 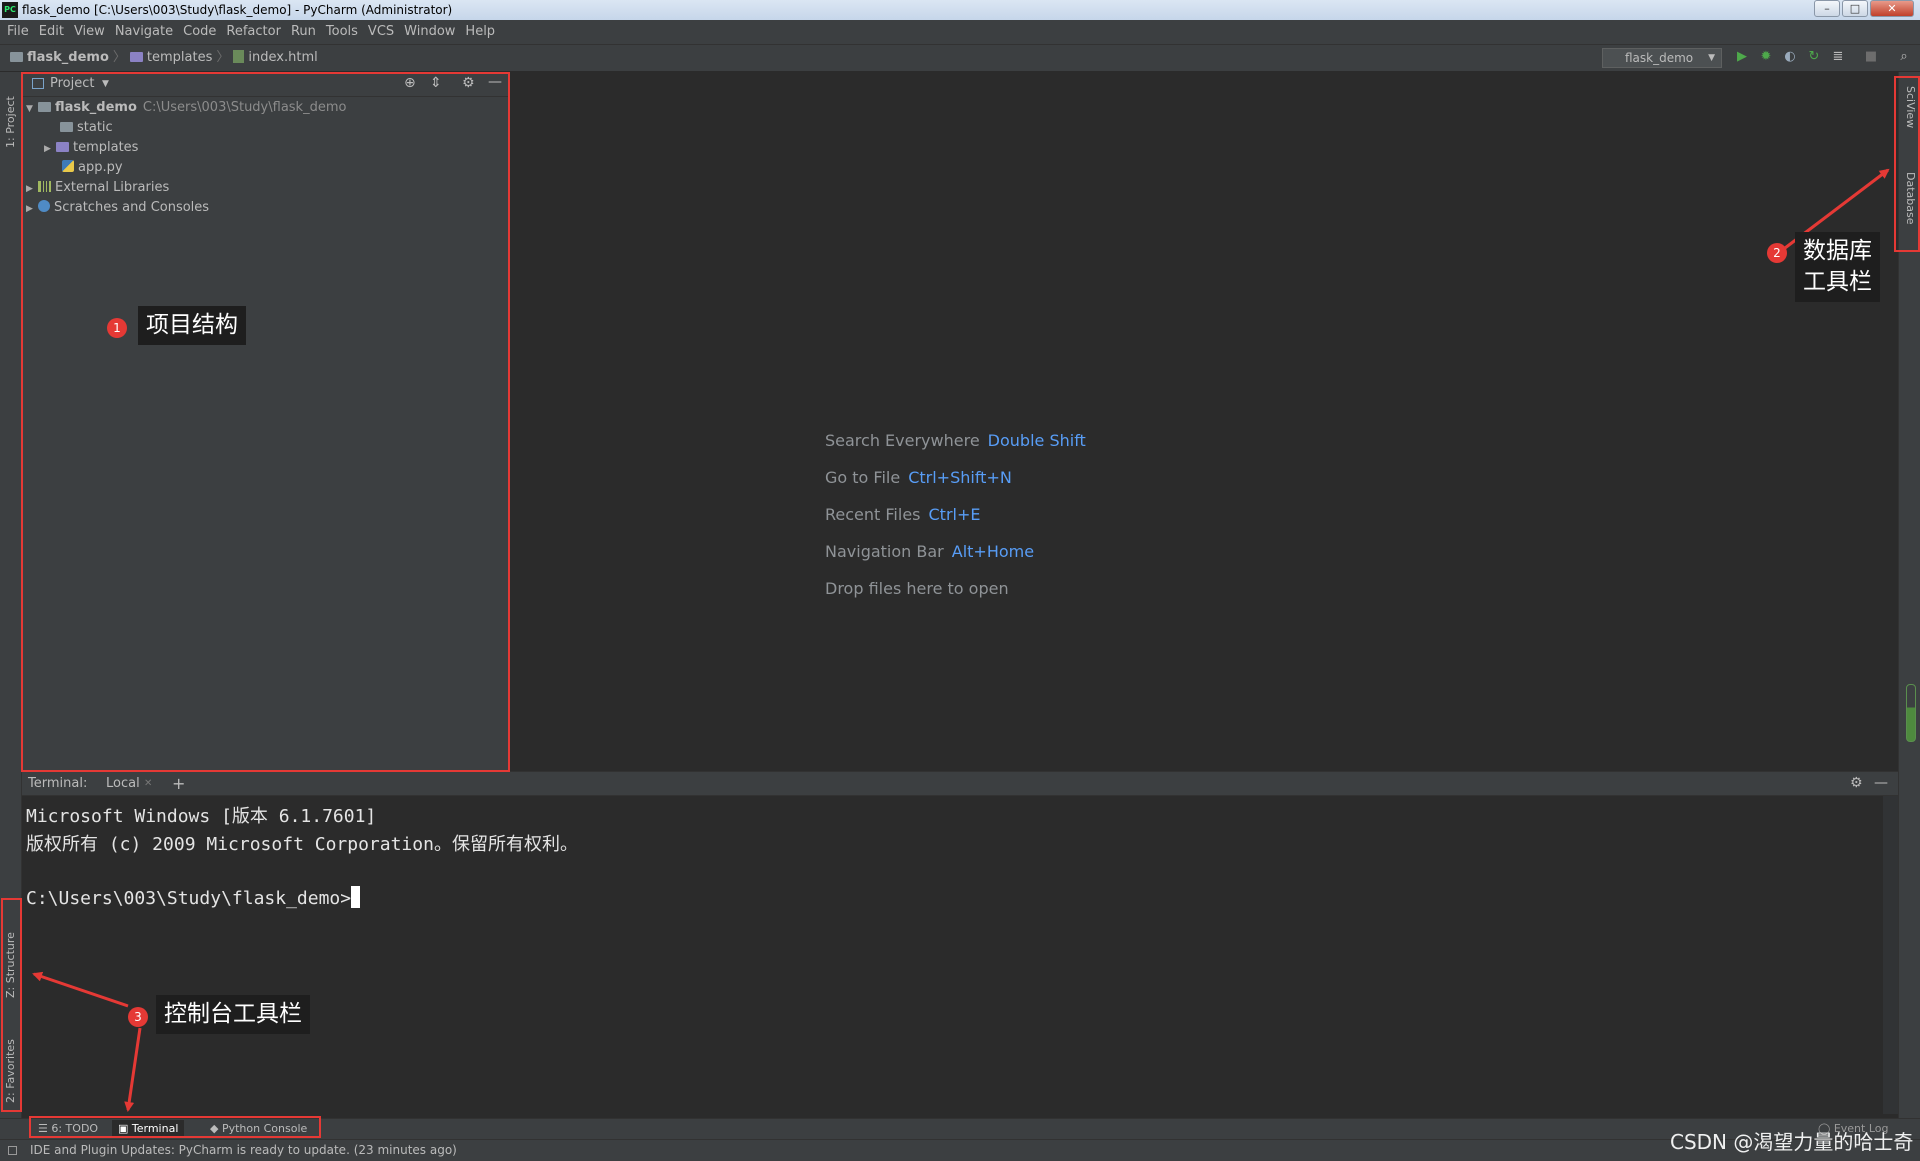 What do you see at coordinates (1837, 267) in the screenshot?
I see `annotation-label-2: 数据库 工具栏` at bounding box center [1837, 267].